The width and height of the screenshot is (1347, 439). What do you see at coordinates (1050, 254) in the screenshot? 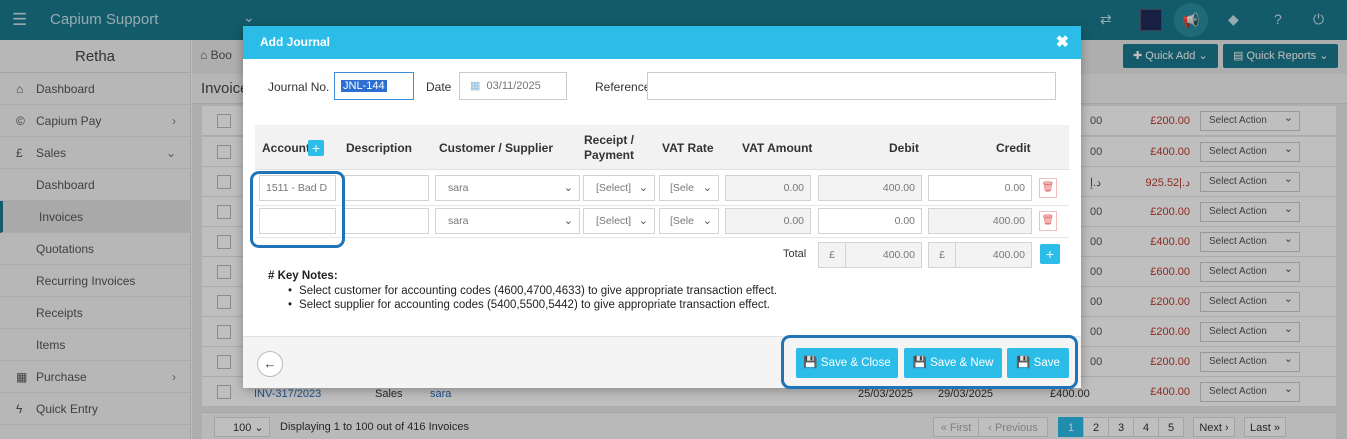
I see `add-line-icon: +` at bounding box center [1050, 254].